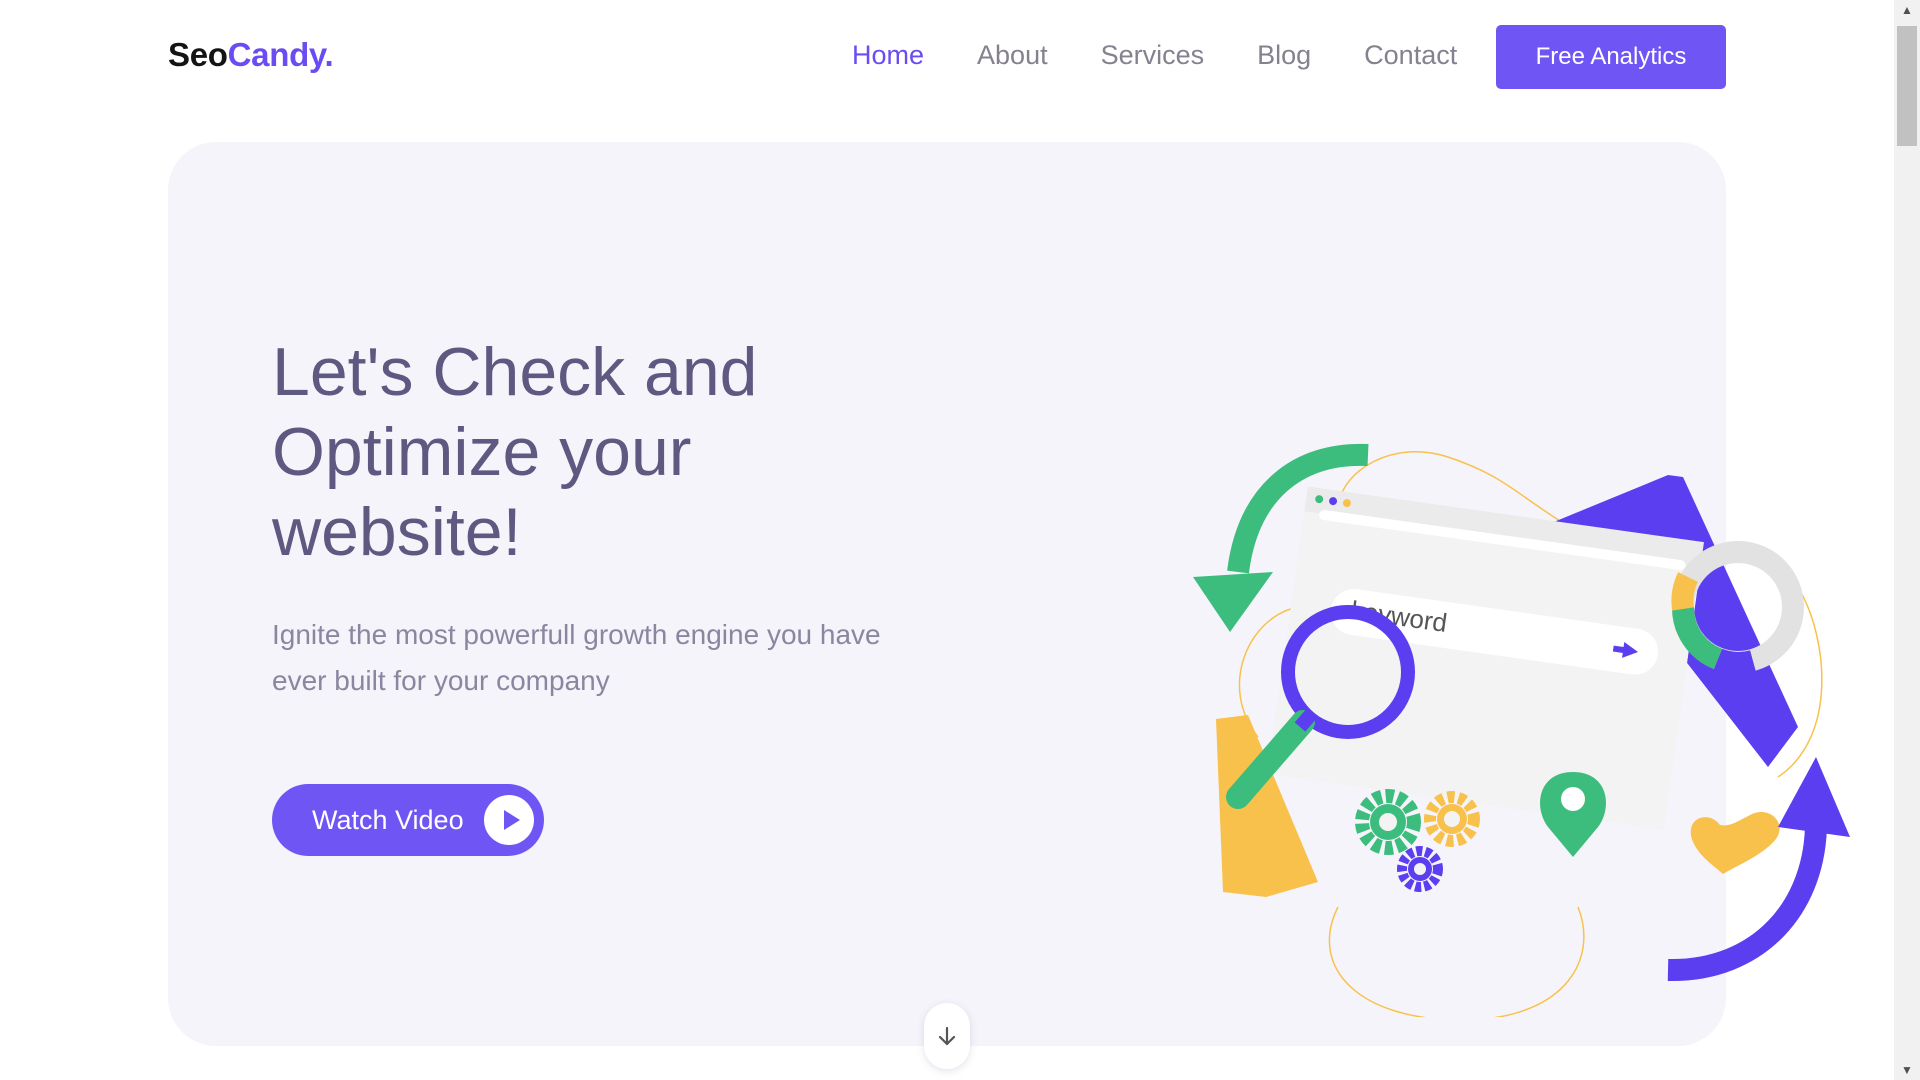 Image resolution: width=1920 pixels, height=1080 pixels. What do you see at coordinates (509, 820) in the screenshot?
I see `play-icon` at bounding box center [509, 820].